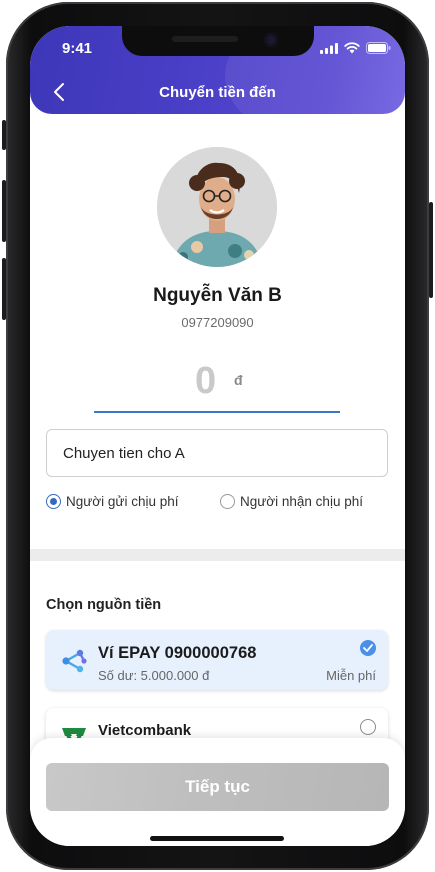 The width and height of the screenshot is (435, 872). Describe the element at coordinates (4, 211) in the screenshot. I see `volume-up-button` at that location.